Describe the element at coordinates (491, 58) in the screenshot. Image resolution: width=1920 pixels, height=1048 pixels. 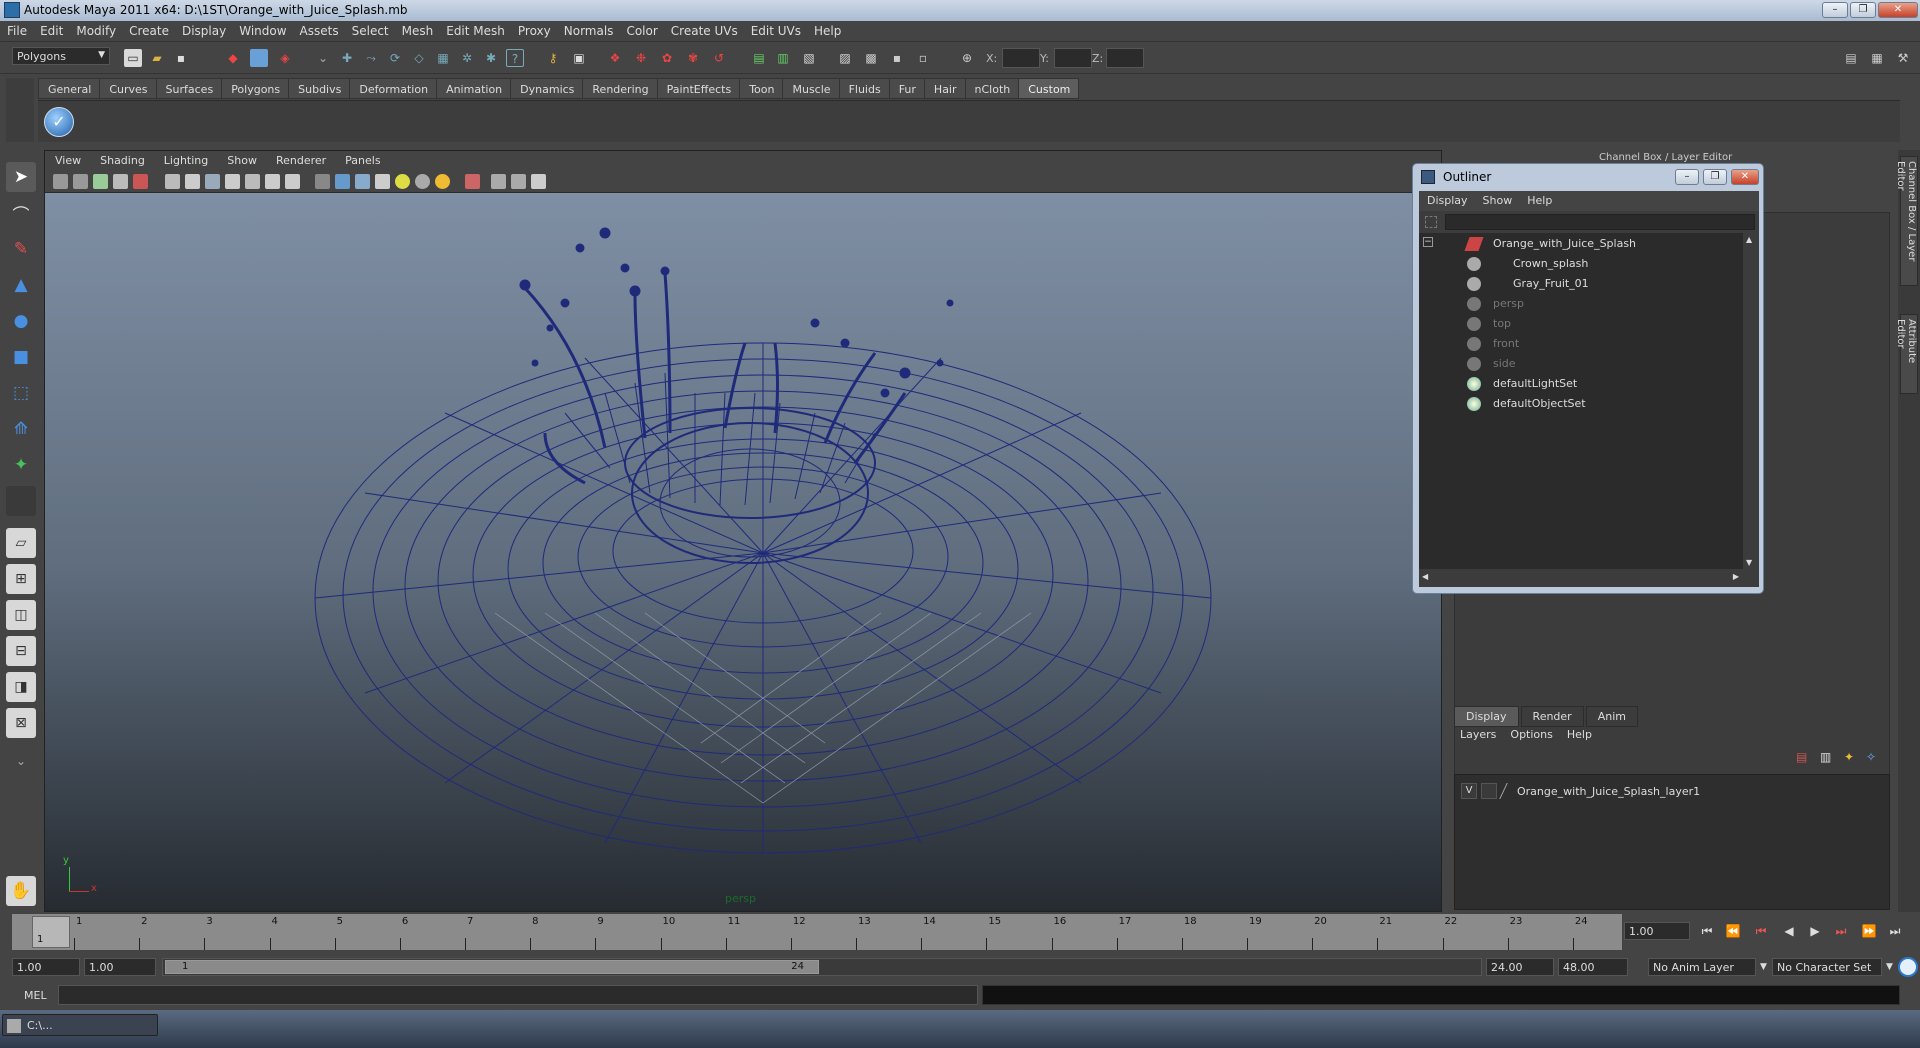
I see `construction-history-icon: ✱` at that location.